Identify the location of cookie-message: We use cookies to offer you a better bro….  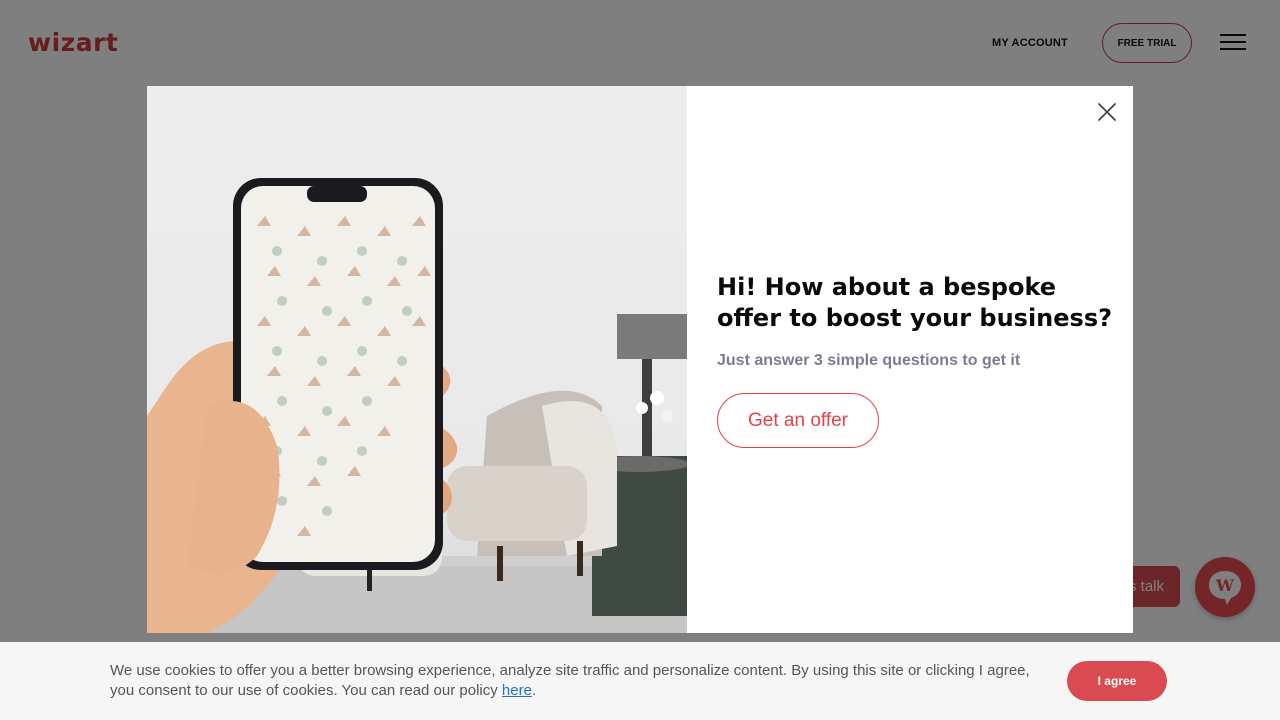
(575, 681).